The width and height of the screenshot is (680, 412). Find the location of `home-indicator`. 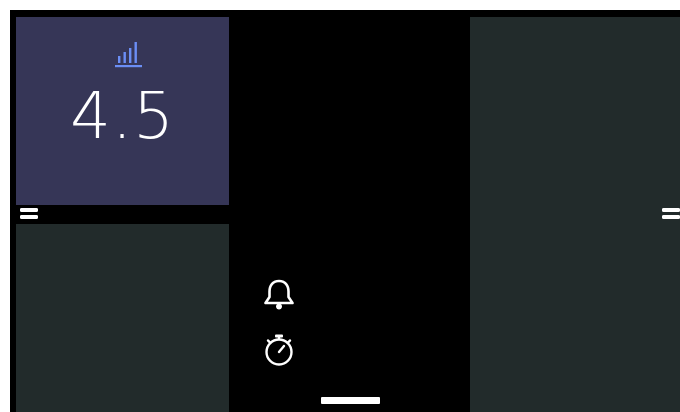

home-indicator is located at coordinates (350, 400).